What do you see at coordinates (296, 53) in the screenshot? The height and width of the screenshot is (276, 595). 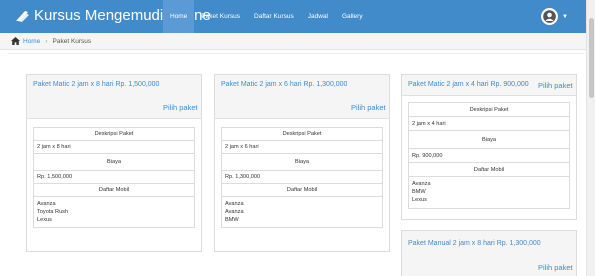 I see `content-divider` at bounding box center [296, 53].